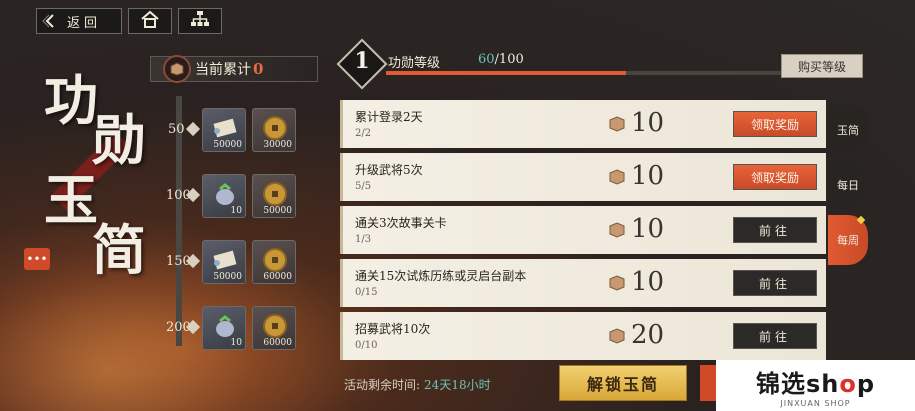 The width and height of the screenshot is (915, 411). I want to click on title-char: 功, so click(71, 100).